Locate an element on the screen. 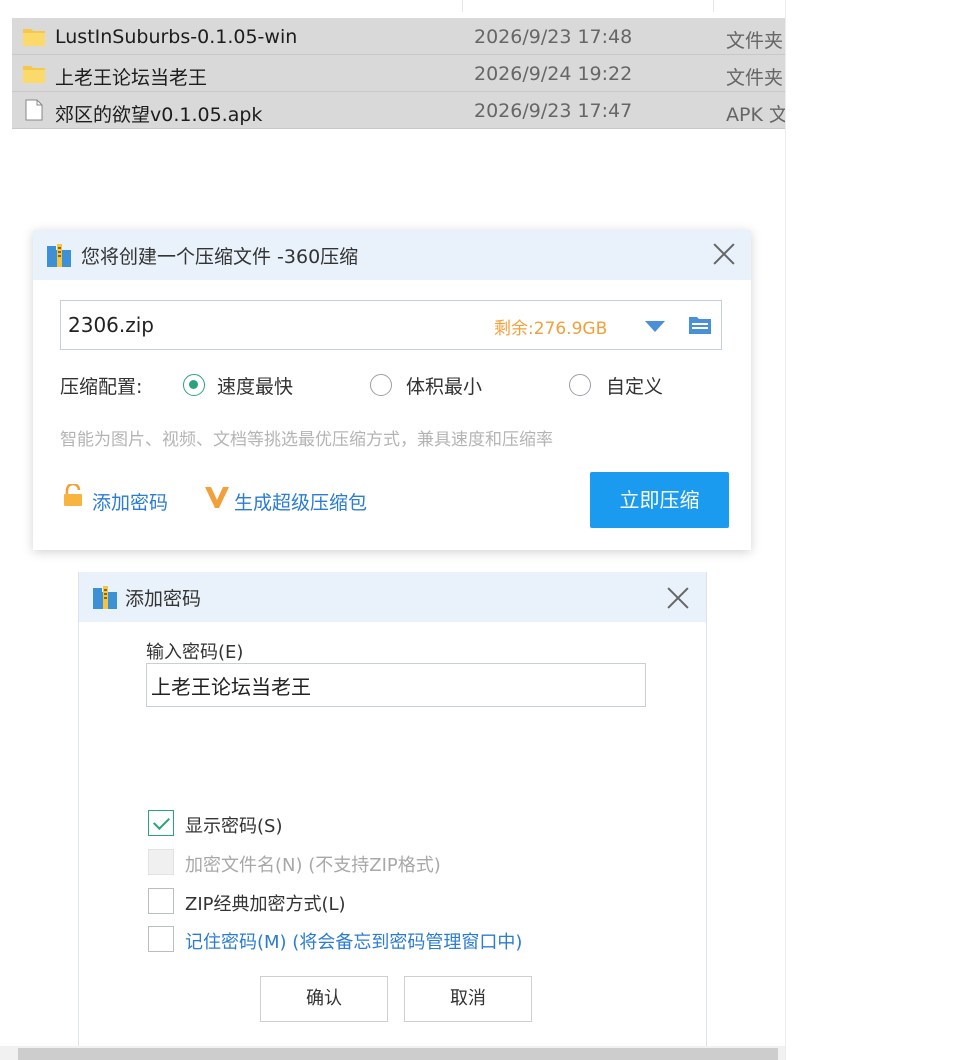  file-row: 上老王论坛当老王 2026/9/24 19:22 文件夹 is located at coordinates (398, 73).